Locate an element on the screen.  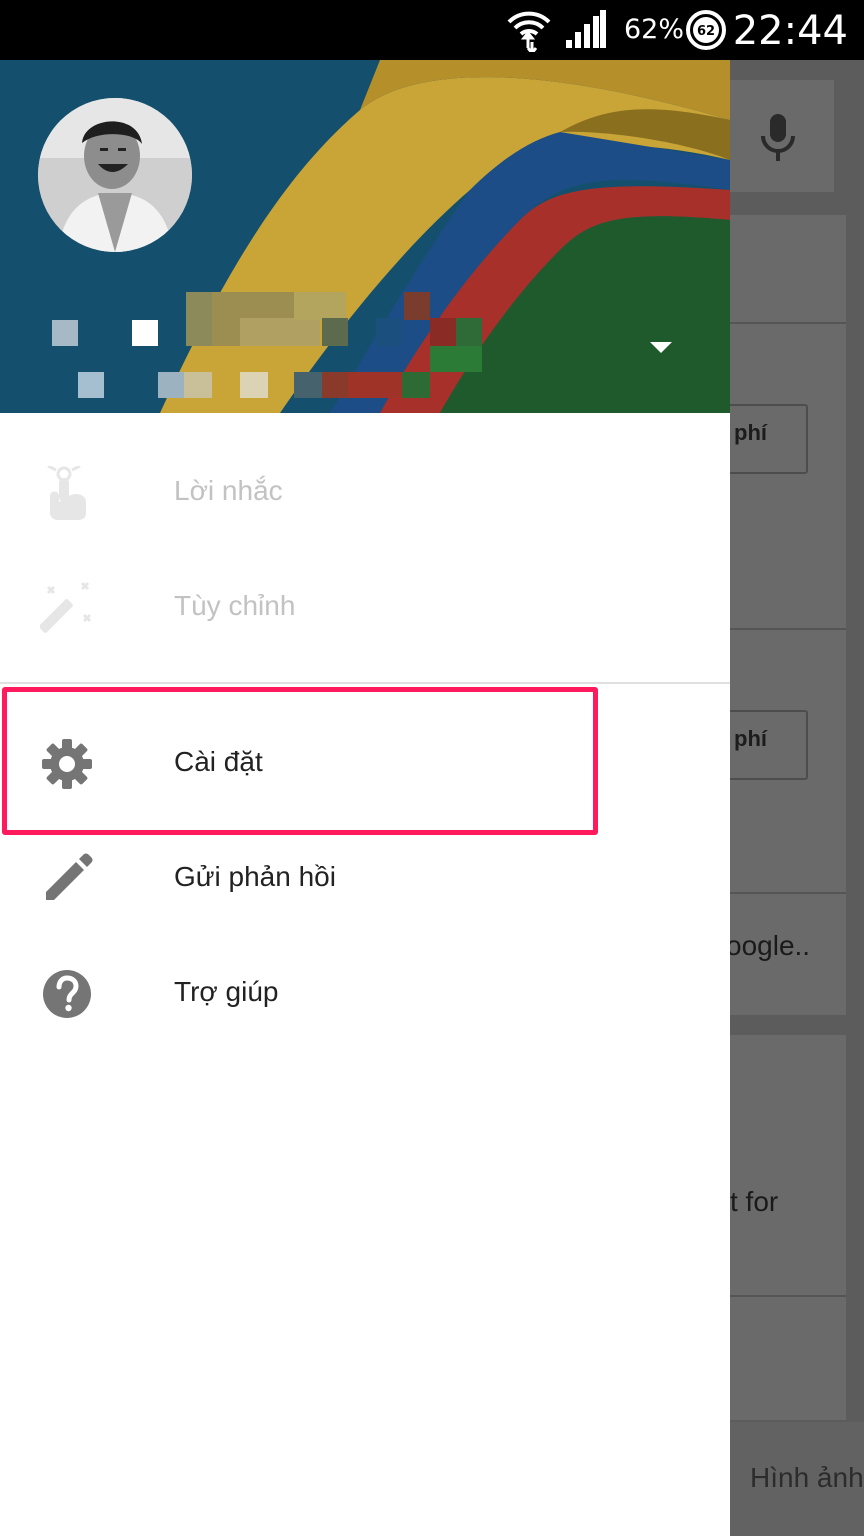
menu-item-settings: Cài đặt is located at coordinates (365, 761).